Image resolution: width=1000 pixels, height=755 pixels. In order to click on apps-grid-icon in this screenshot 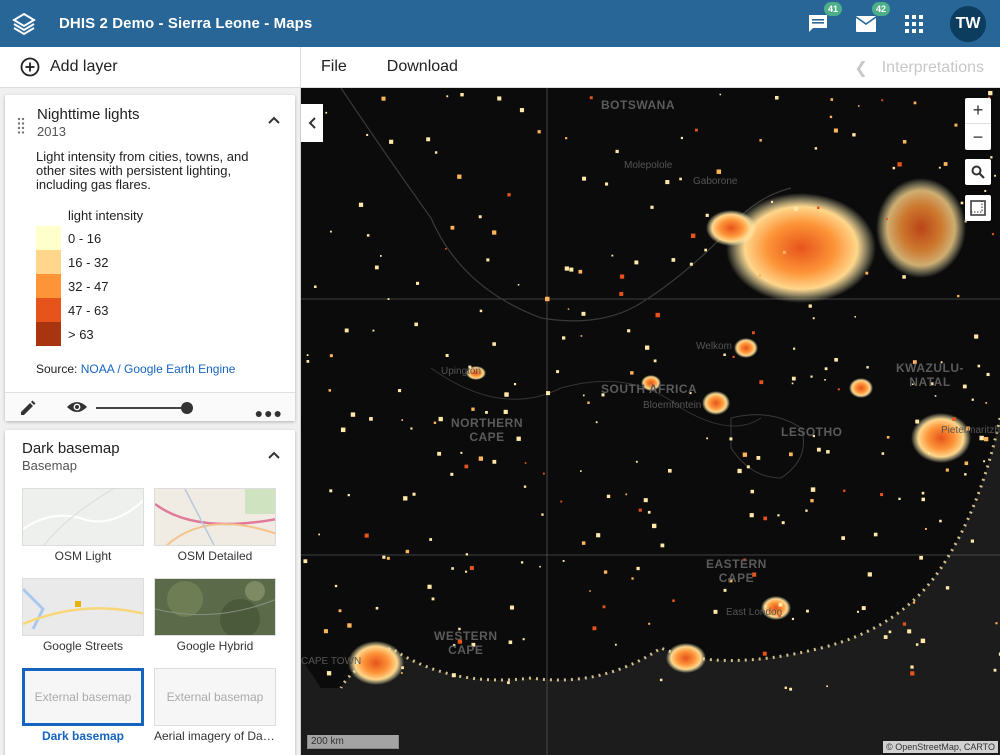, I will do `click(914, 24)`.